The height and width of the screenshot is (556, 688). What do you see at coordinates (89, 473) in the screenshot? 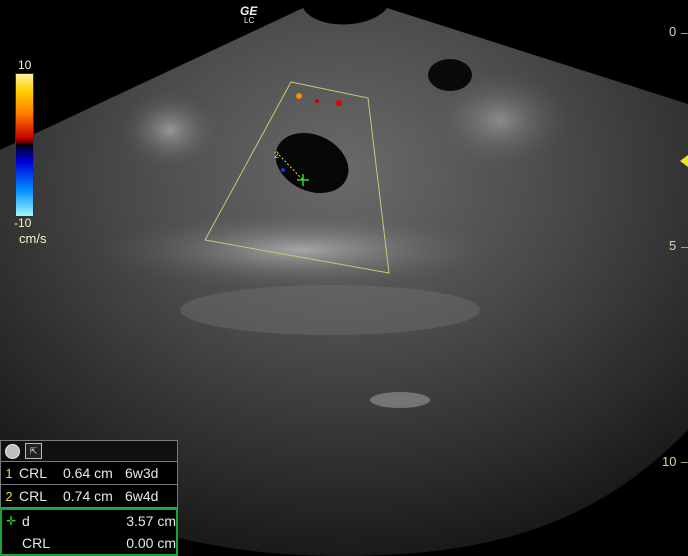
I see `measurement-row-1: 1 CRL 0.64 cm 6w3d` at bounding box center [89, 473].